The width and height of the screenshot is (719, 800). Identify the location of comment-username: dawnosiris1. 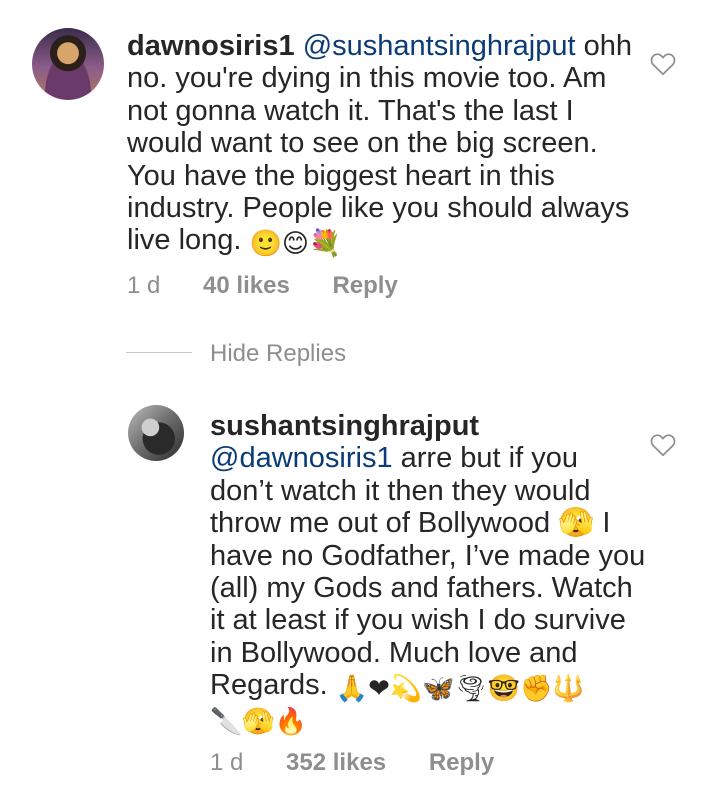
(211, 46).